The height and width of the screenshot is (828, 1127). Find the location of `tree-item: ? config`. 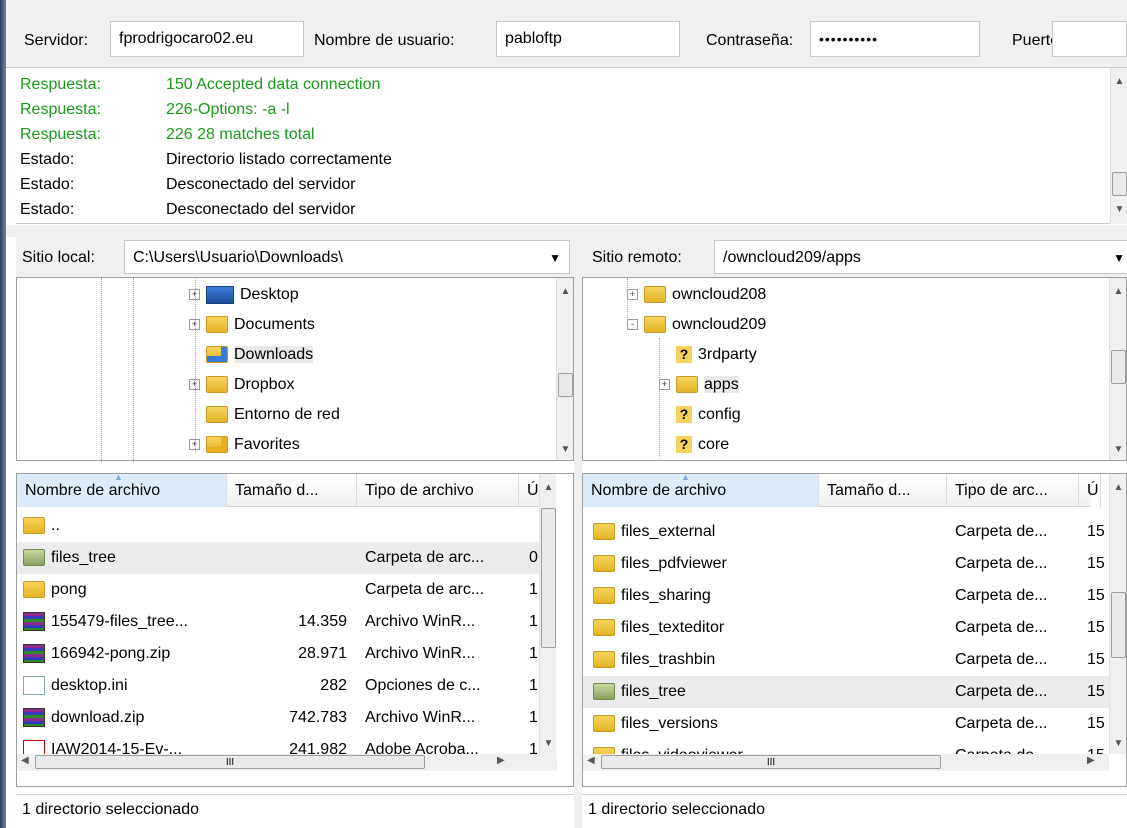

tree-item: ? config is located at coordinates (700, 415).